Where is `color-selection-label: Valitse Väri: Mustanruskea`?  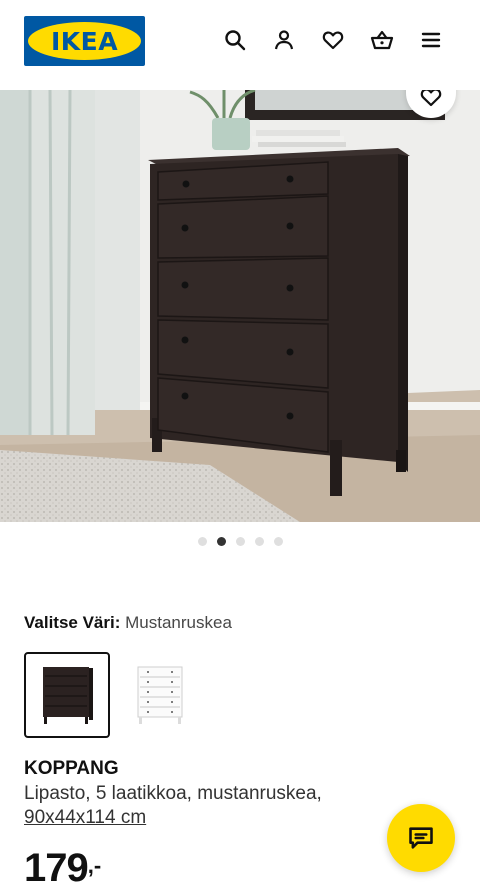 color-selection-label: Valitse Väri: Mustanruskea is located at coordinates (128, 623).